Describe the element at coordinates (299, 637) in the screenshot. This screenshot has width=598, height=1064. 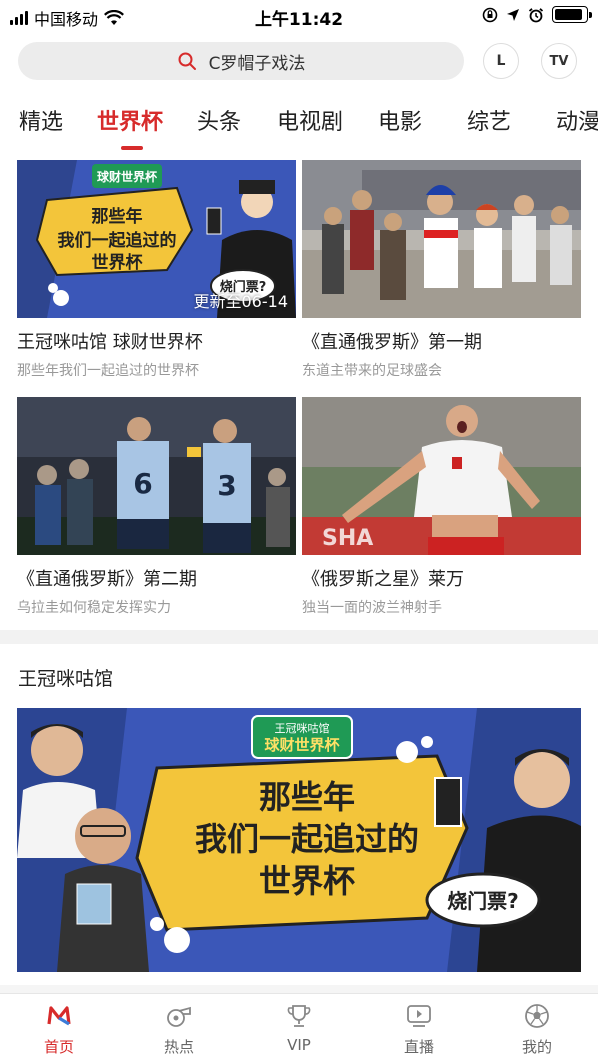
I see `section-divider` at that location.